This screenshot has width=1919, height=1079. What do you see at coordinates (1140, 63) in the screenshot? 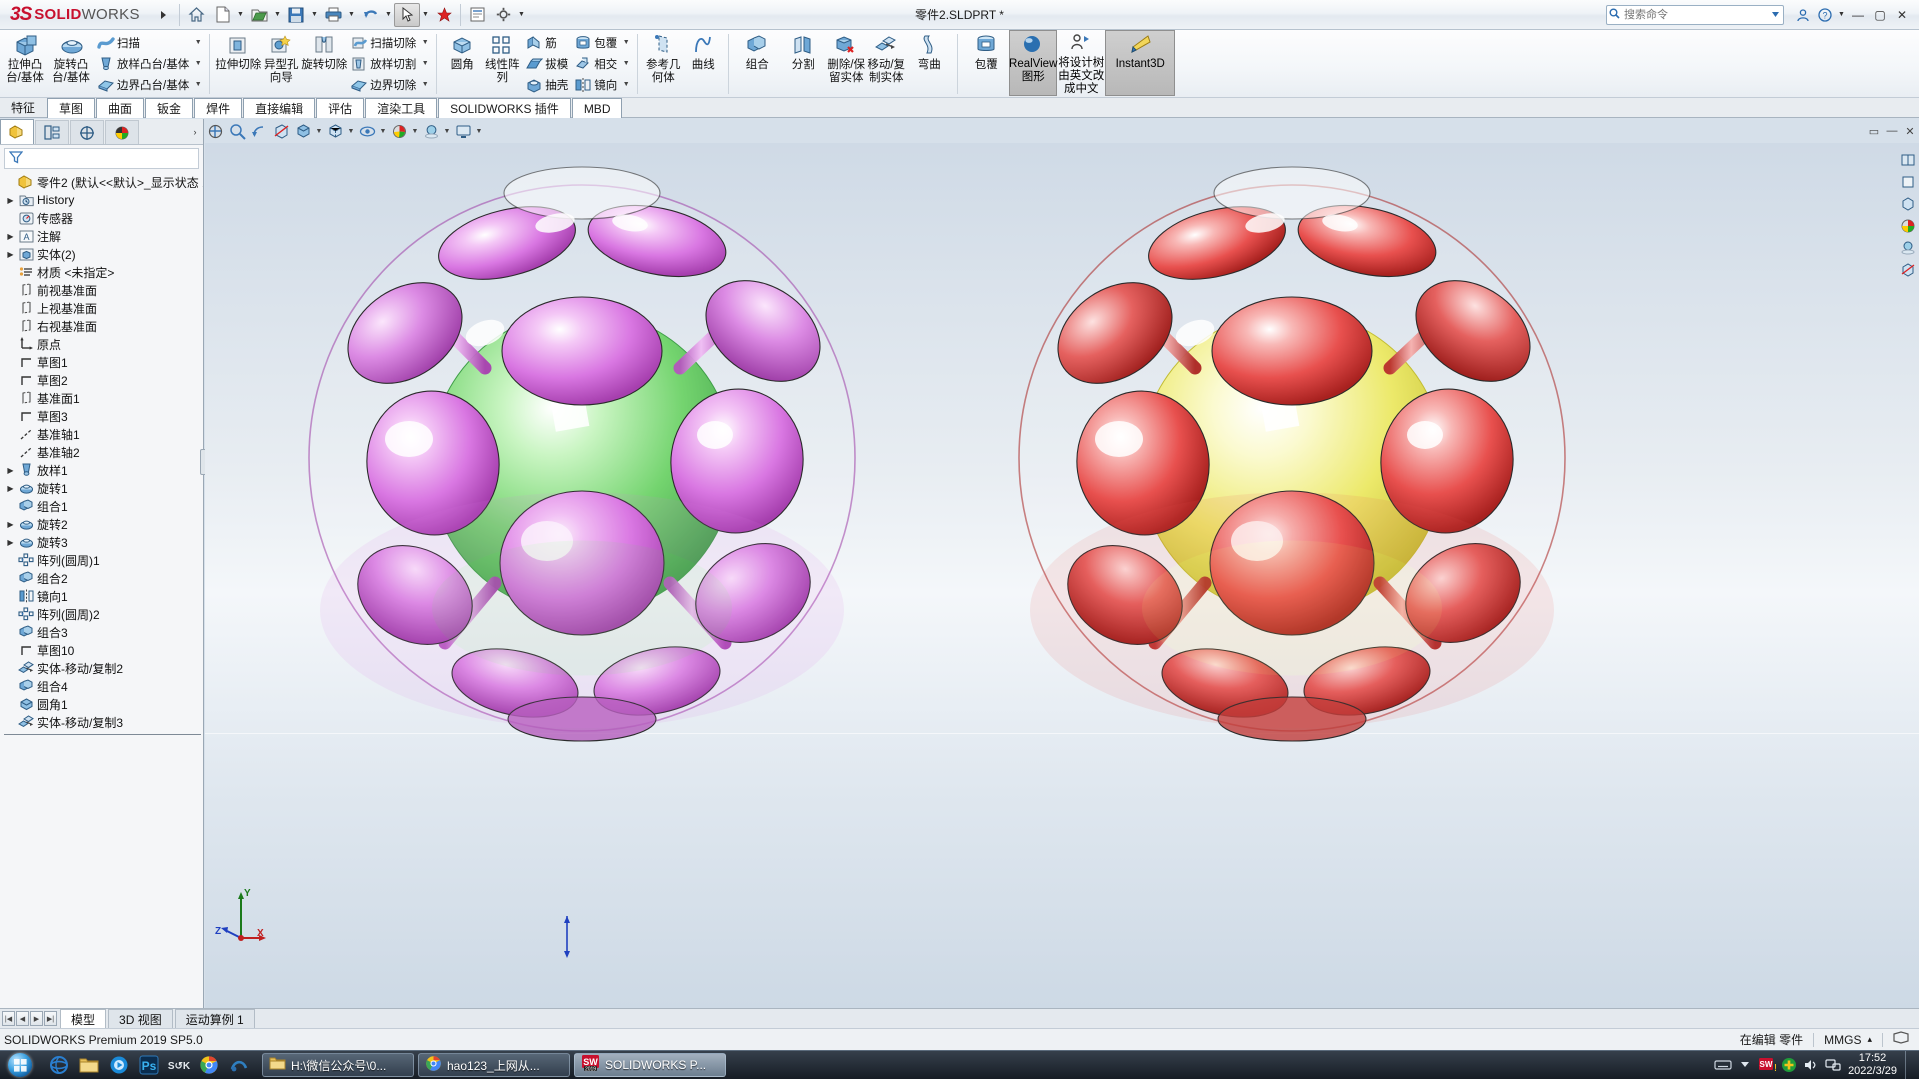
I see `instant3d-toggle: Instant3D` at bounding box center [1140, 63].